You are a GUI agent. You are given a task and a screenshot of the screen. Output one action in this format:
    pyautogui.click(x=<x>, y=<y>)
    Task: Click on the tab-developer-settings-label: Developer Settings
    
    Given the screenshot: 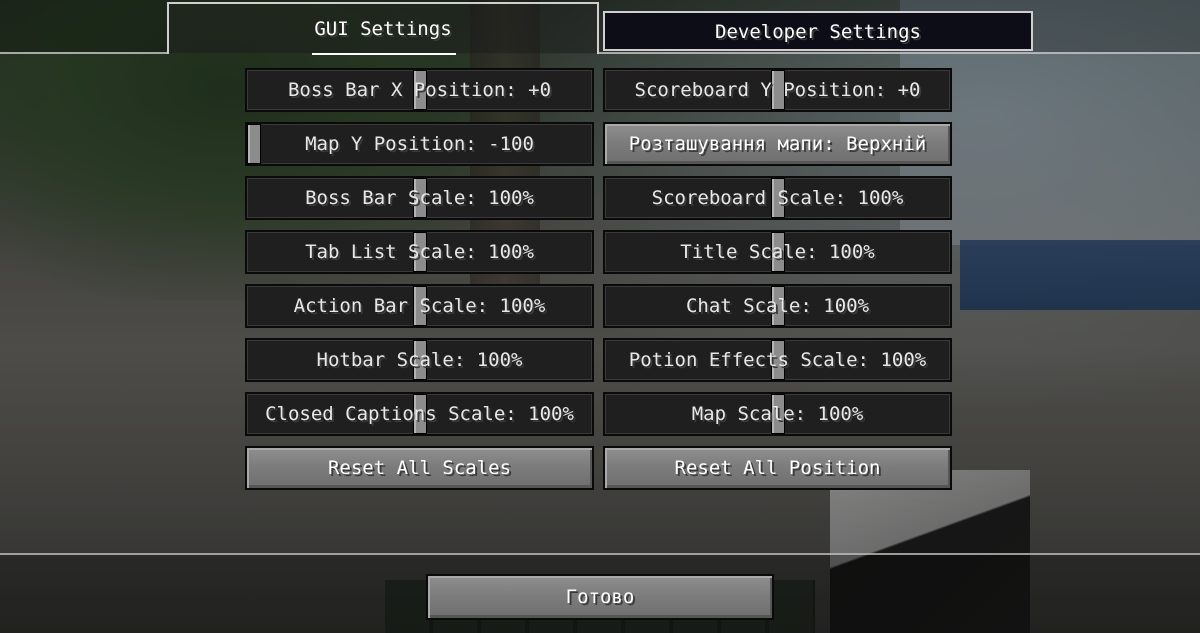 What is the action you would take?
    pyautogui.click(x=818, y=32)
    